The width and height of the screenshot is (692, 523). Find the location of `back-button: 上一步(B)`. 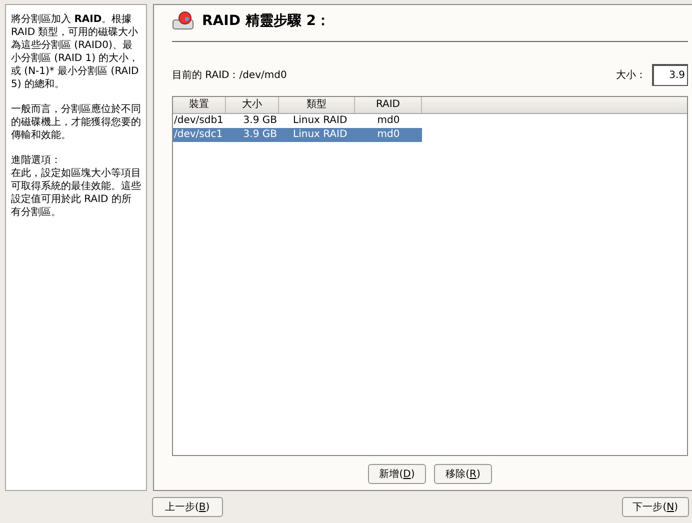

back-button: 上一步(B) is located at coordinates (187, 507).